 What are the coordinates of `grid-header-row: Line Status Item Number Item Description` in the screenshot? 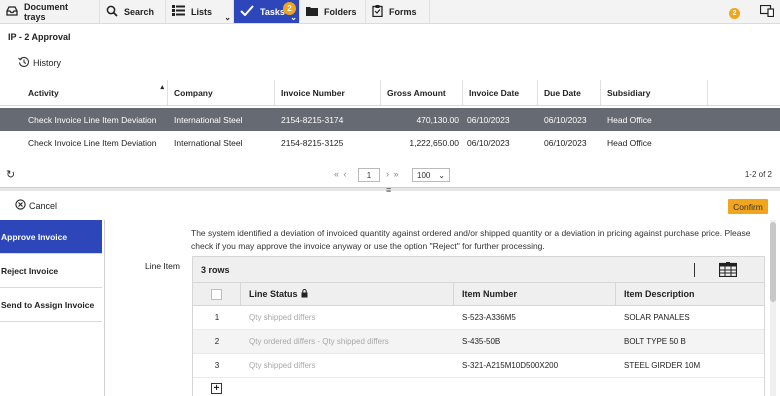 It's located at (478, 294).